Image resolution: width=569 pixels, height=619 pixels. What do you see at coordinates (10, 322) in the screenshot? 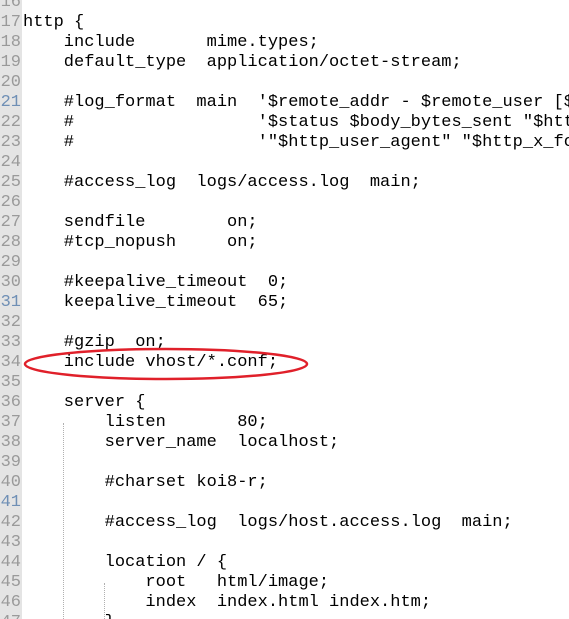
I see `line-number: 32` at bounding box center [10, 322].